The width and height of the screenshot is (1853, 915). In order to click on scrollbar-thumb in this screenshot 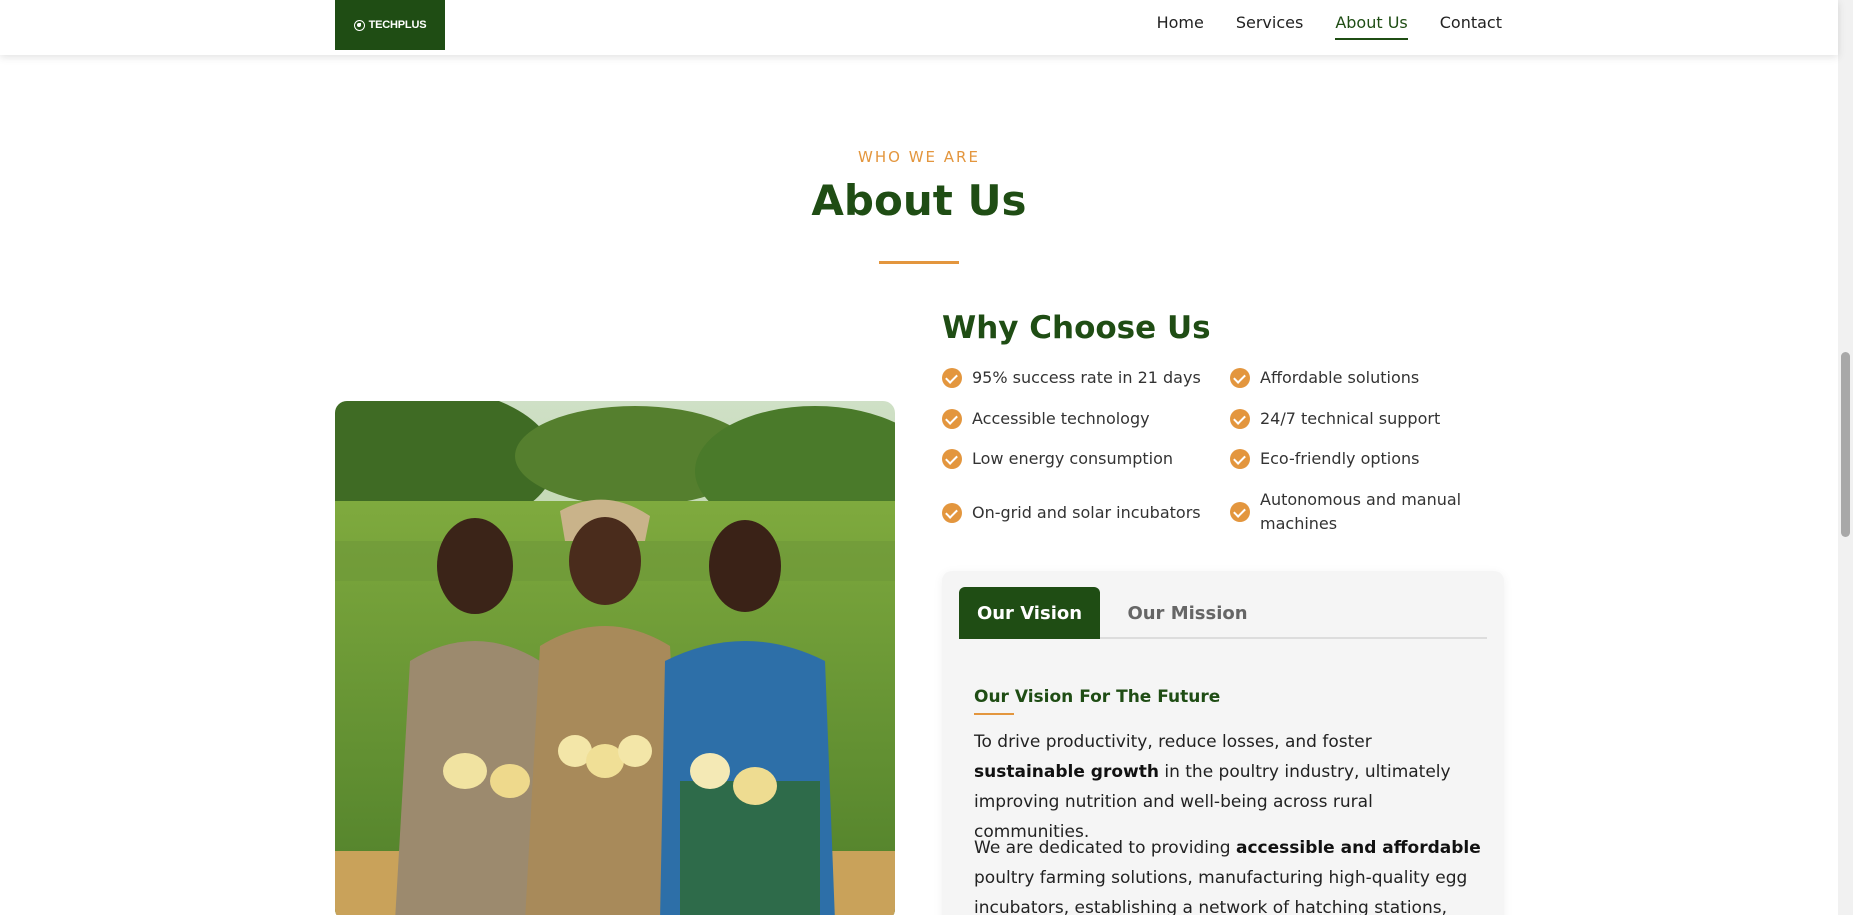, I will do `click(1845, 444)`.